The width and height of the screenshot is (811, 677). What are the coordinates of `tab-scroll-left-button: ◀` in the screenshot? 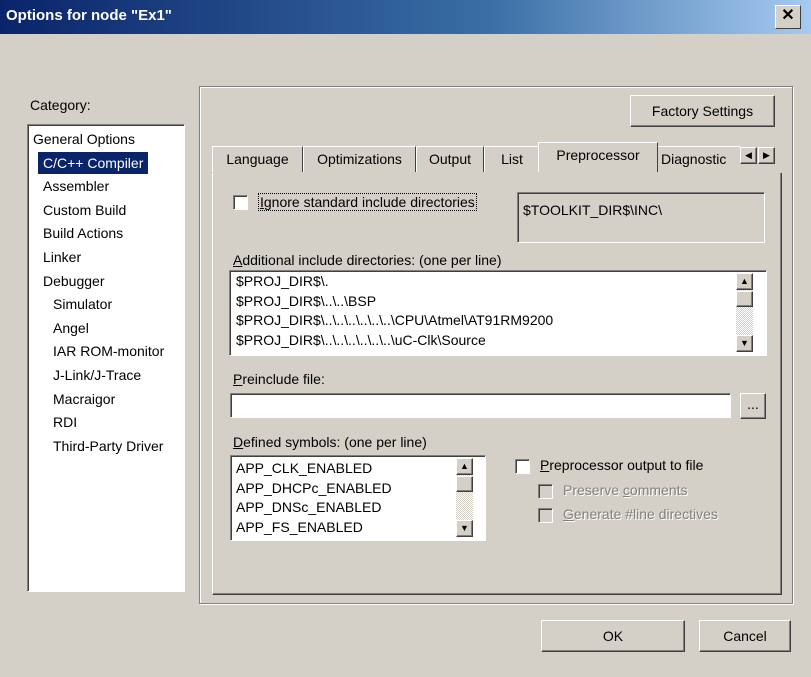 It's located at (748, 155).